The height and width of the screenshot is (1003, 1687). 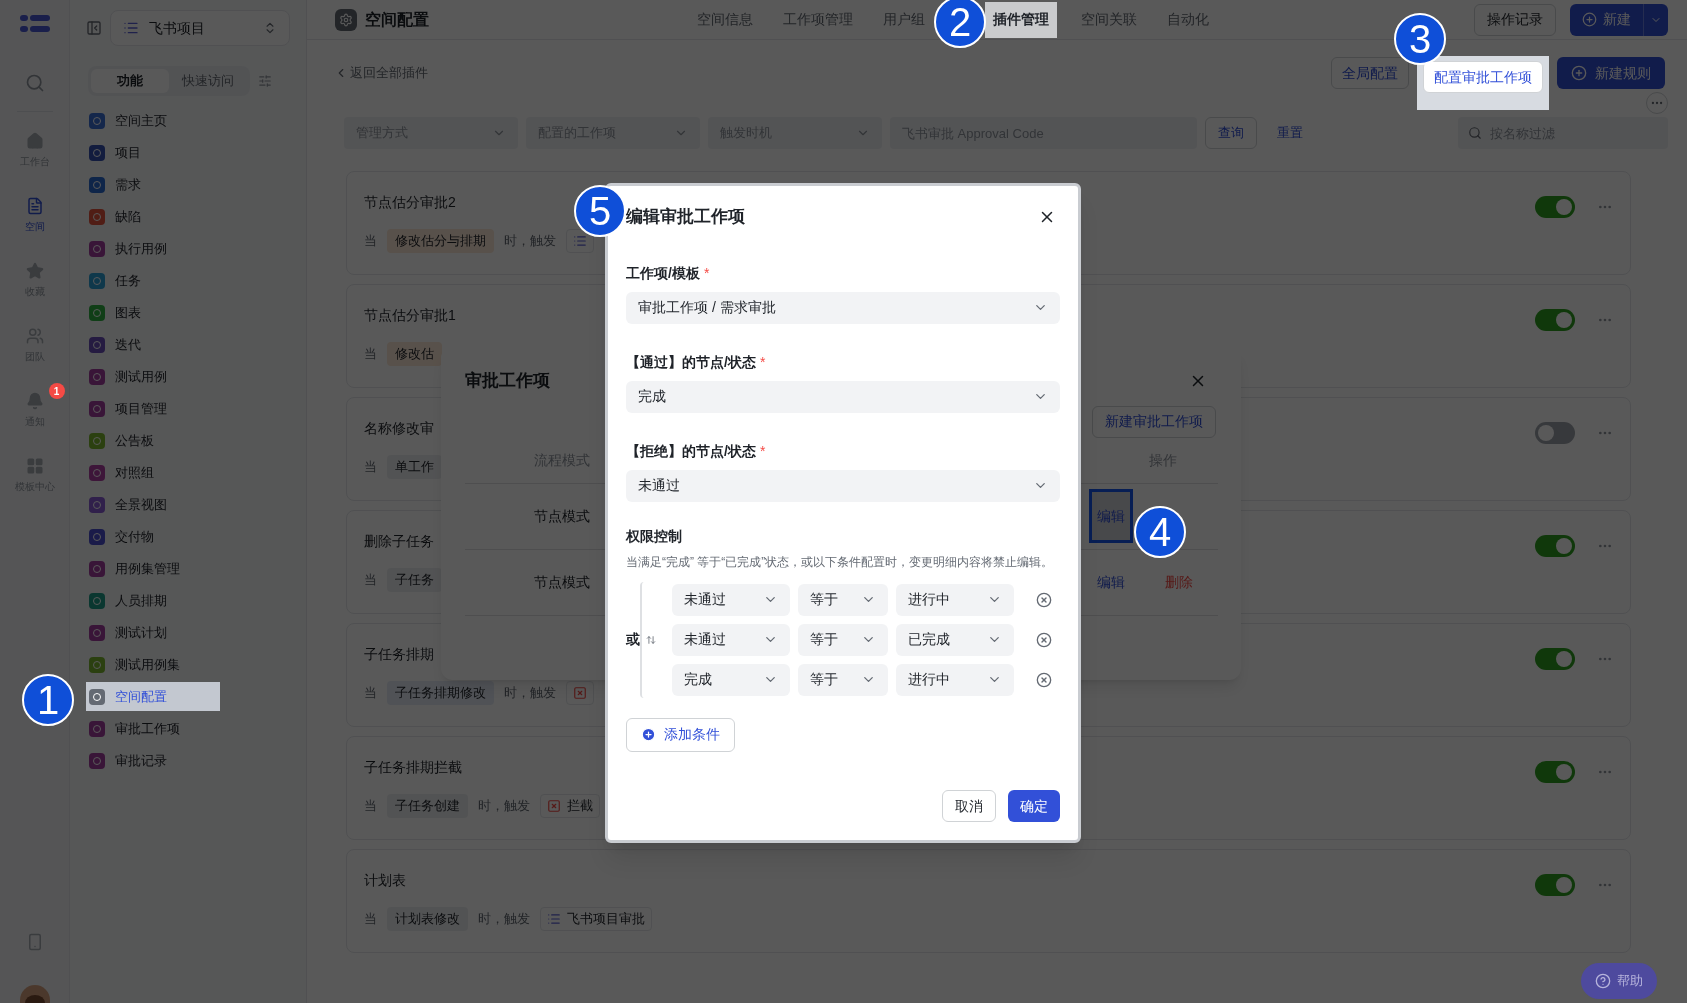 What do you see at coordinates (153, 536) in the screenshot?
I see `sidebar-item: 交付物` at bounding box center [153, 536].